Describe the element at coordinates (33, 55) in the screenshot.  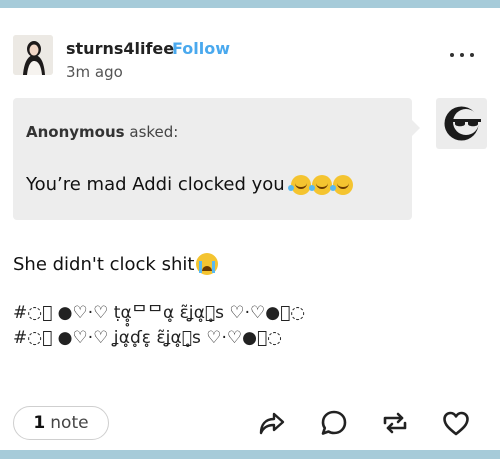
I see `avatar` at that location.